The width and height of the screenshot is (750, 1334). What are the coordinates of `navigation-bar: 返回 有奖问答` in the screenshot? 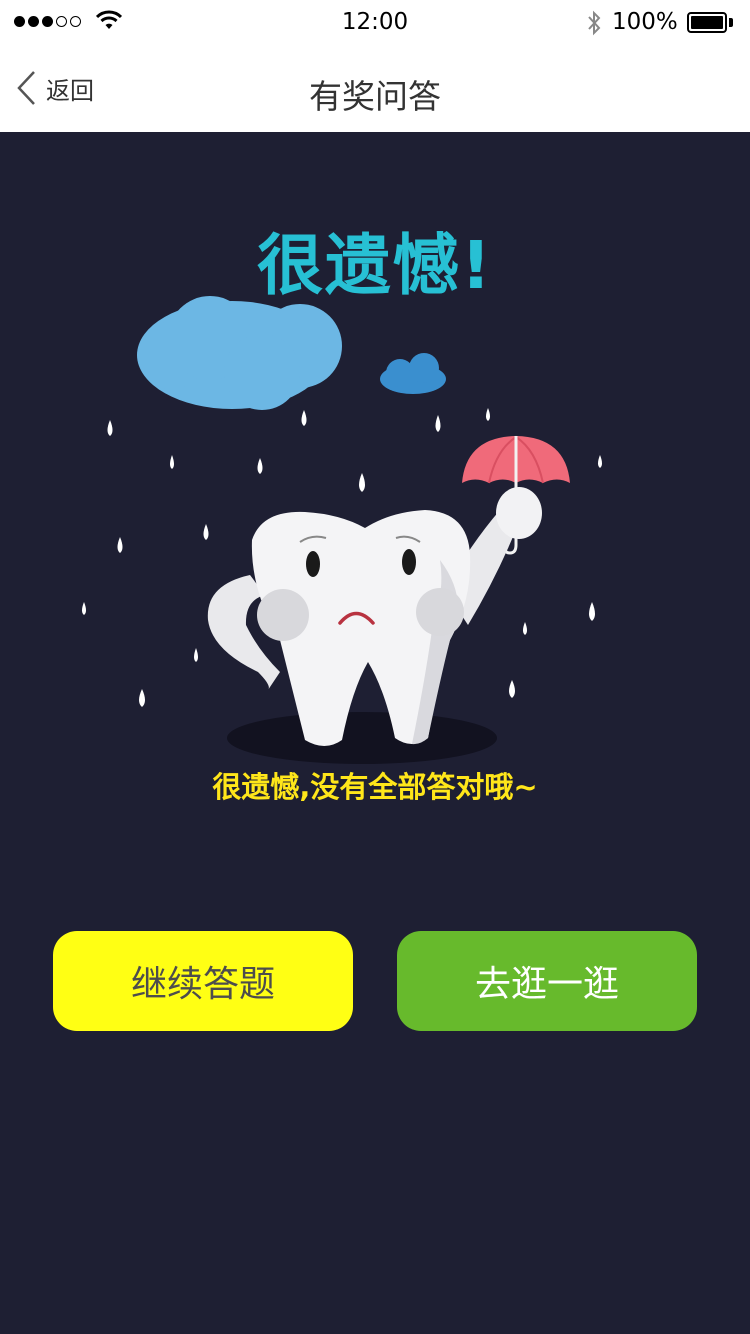 It's located at (375, 89).